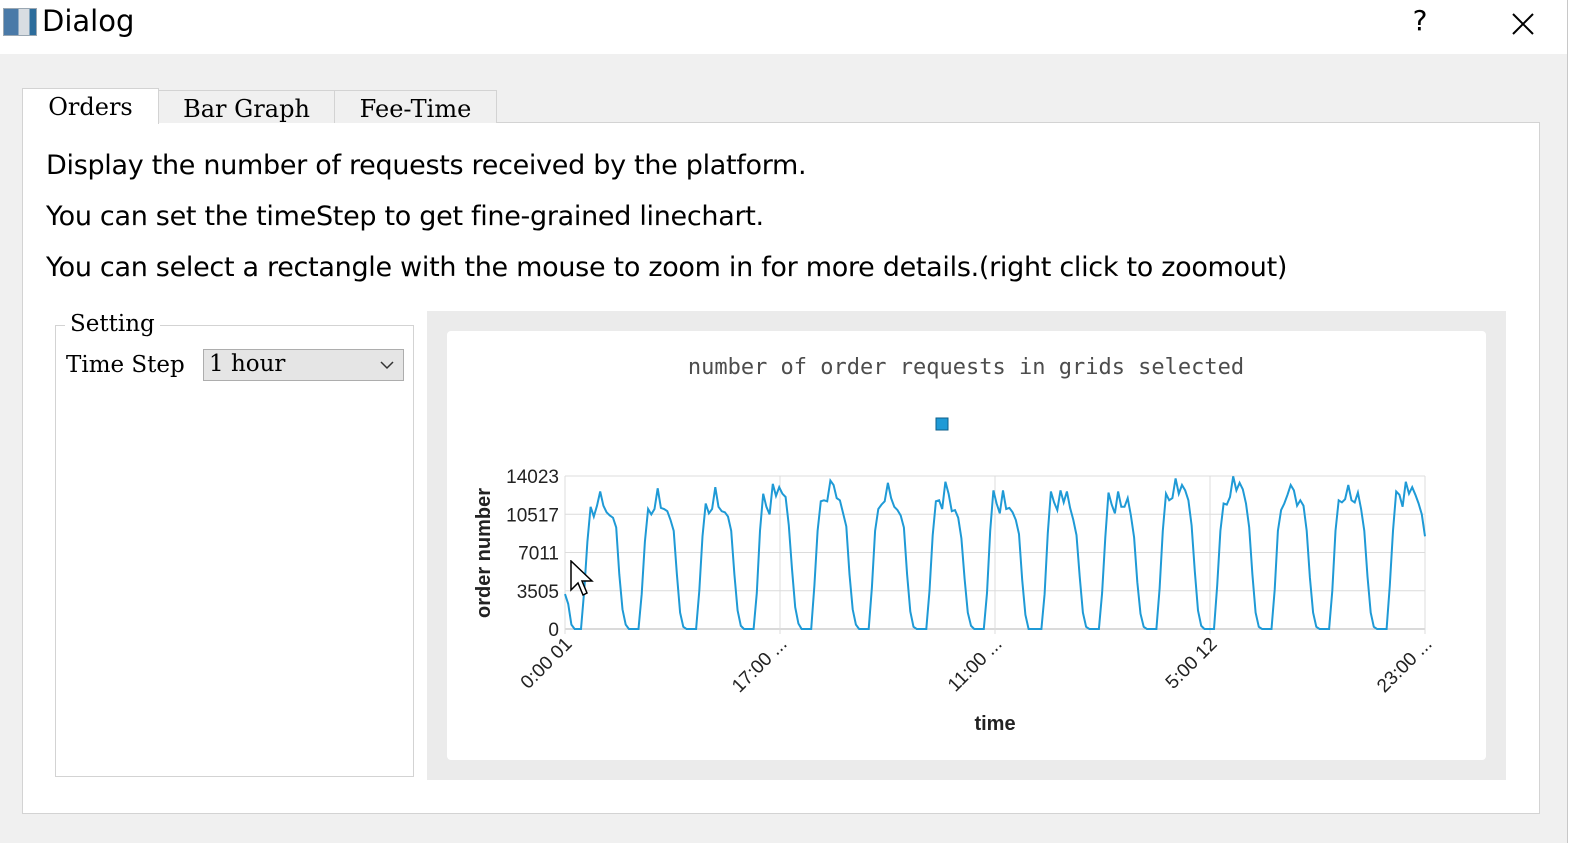  What do you see at coordinates (538, 554) in the screenshot?
I see `y-tick-label: 7011` at bounding box center [538, 554].